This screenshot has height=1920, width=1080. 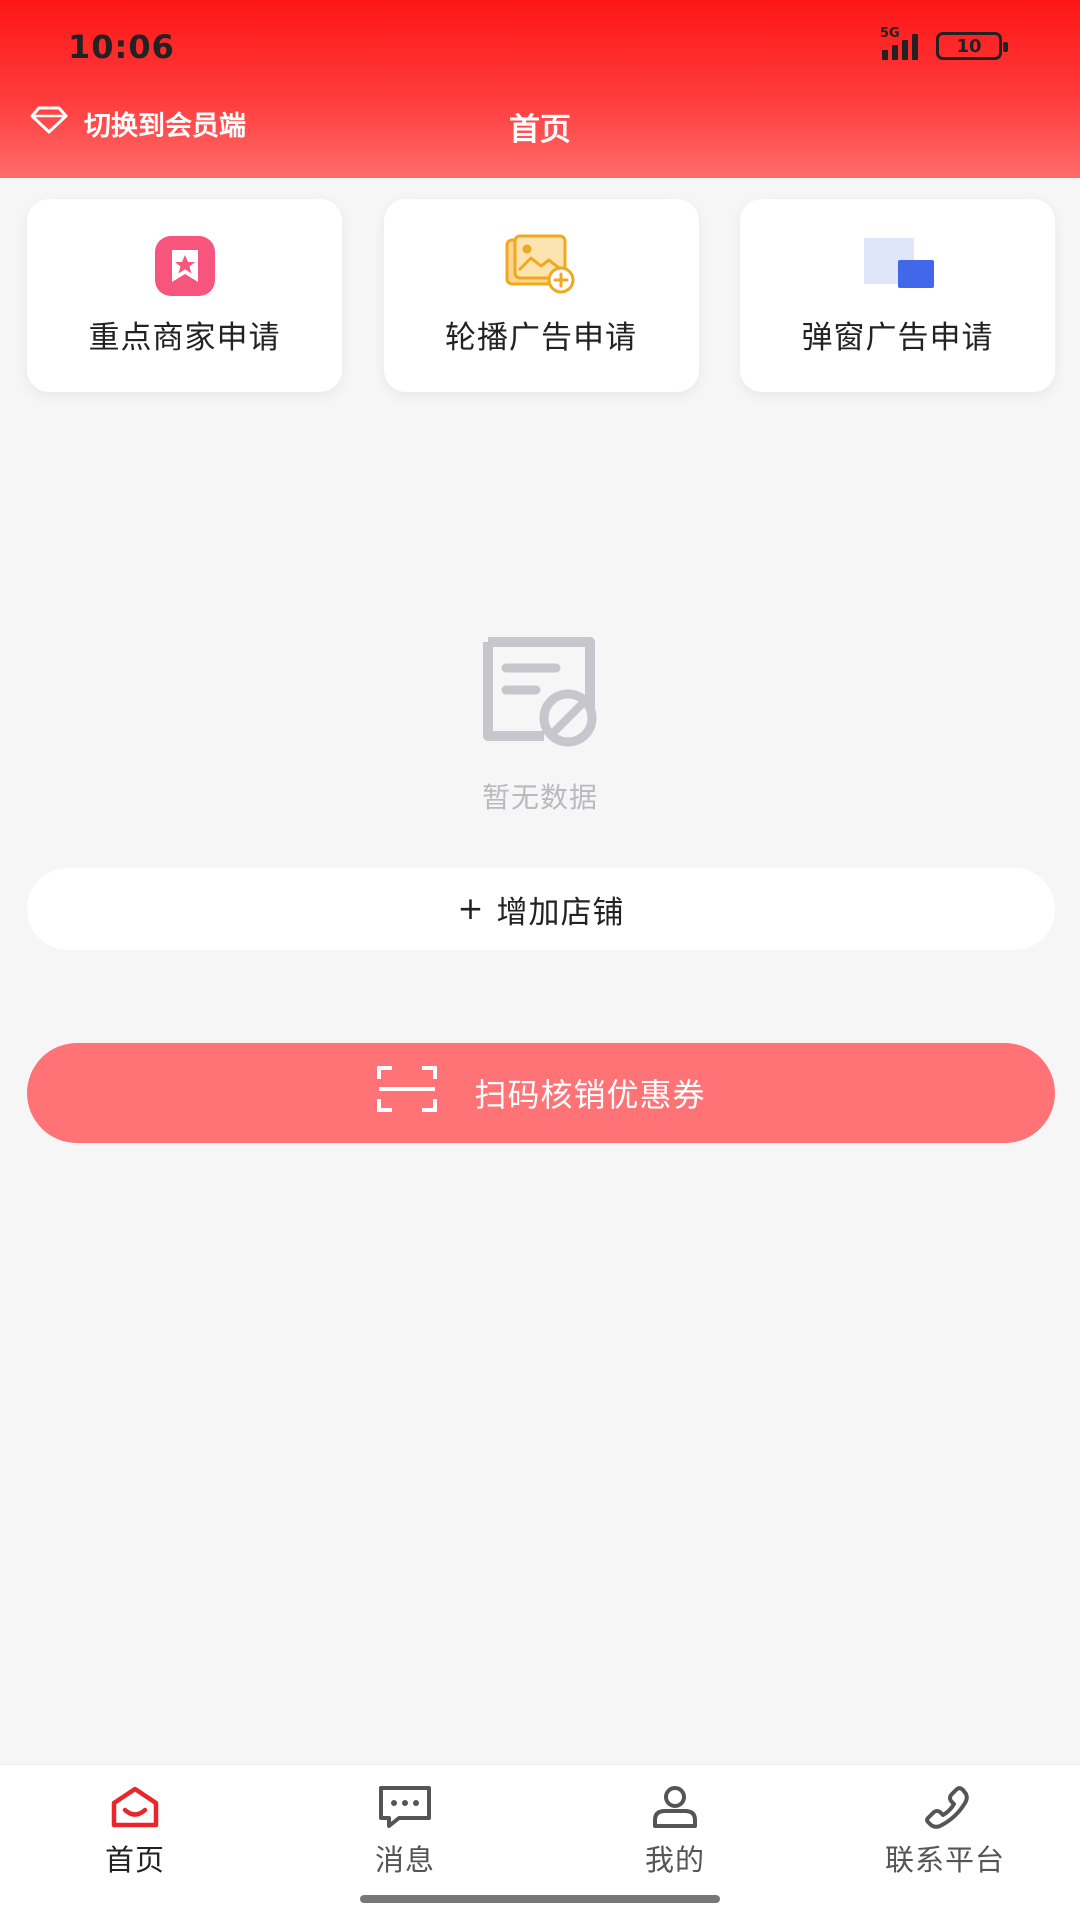 I want to click on diamond-icon, so click(x=49, y=123).